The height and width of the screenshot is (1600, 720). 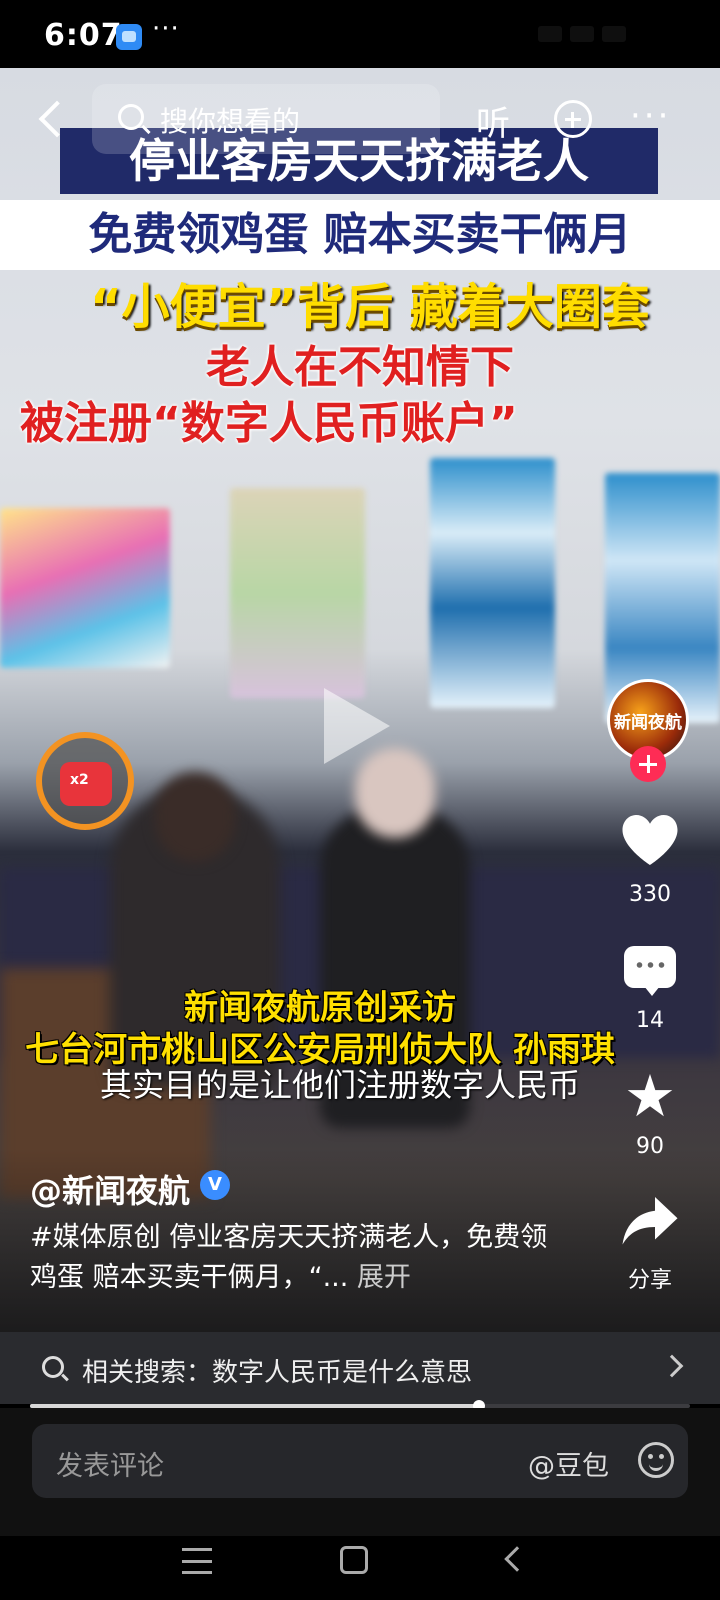 I want to click on back-nav-button, so click(x=517, y=1559).